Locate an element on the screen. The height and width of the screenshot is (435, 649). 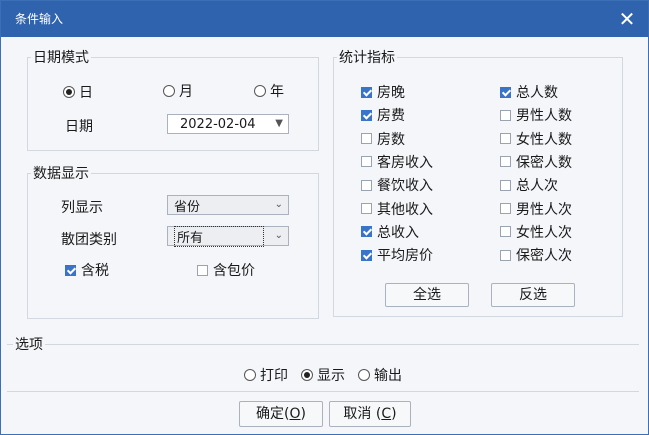
stat-checkbox: 男性人数 is located at coordinates (536, 115).